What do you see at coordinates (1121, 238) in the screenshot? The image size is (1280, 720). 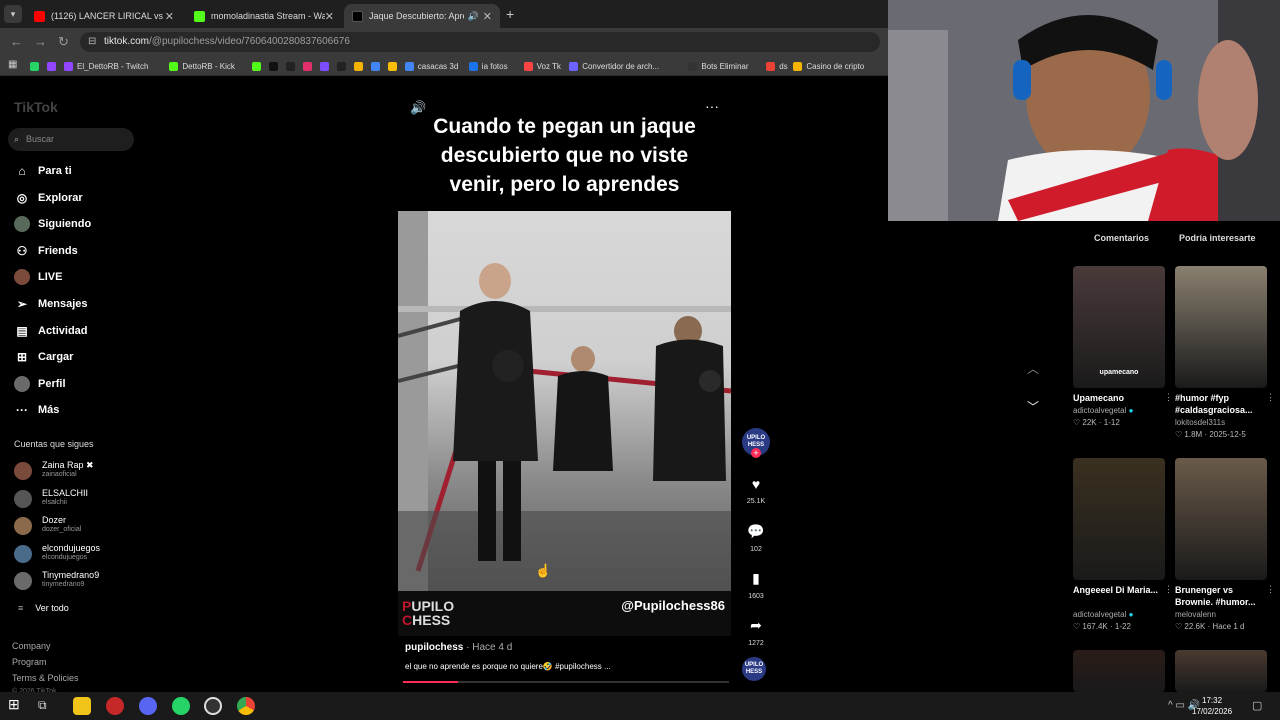 I see `tab-comments: Comentarios` at bounding box center [1121, 238].